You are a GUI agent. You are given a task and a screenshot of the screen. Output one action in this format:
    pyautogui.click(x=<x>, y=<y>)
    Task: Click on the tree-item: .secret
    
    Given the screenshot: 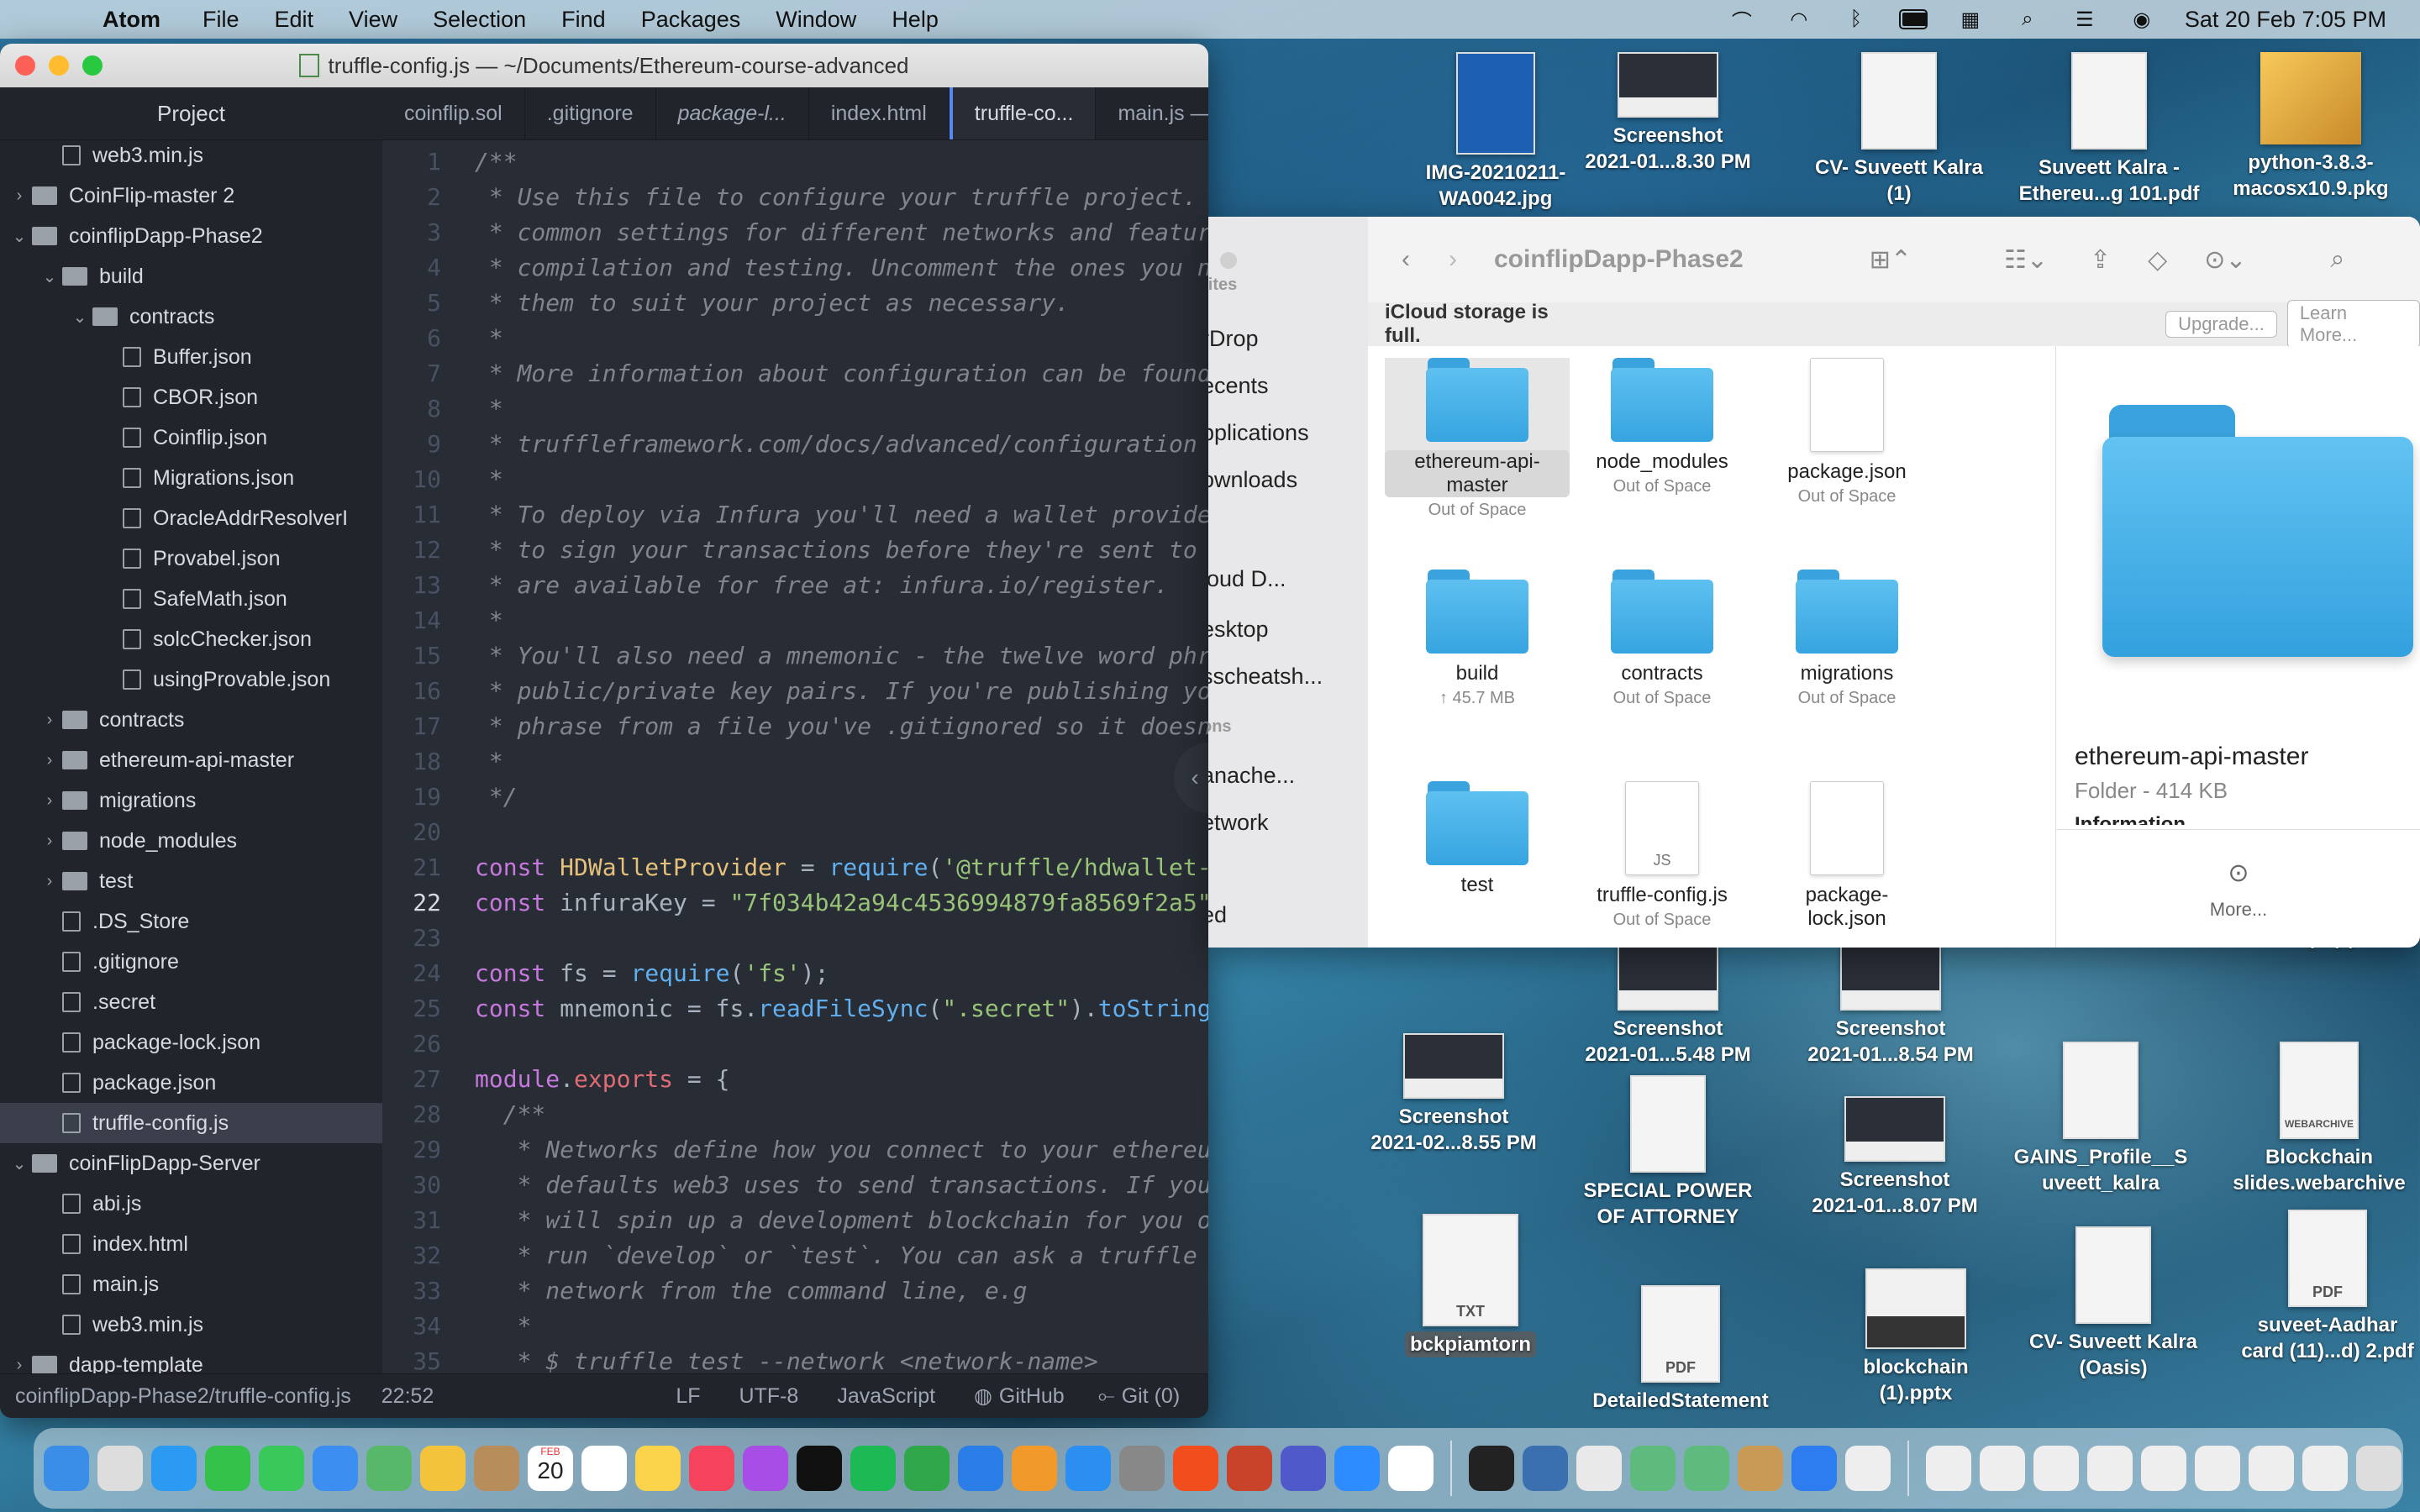 What is the action you would take?
    pyautogui.click(x=191, y=1002)
    